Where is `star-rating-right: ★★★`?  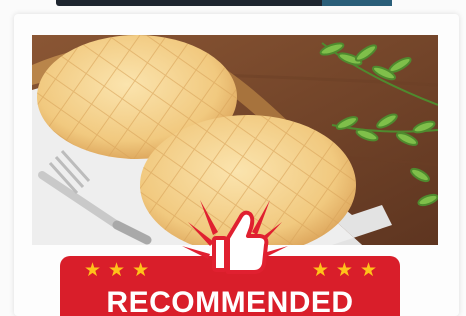 star-rating-right: ★★★ is located at coordinates (347, 270).